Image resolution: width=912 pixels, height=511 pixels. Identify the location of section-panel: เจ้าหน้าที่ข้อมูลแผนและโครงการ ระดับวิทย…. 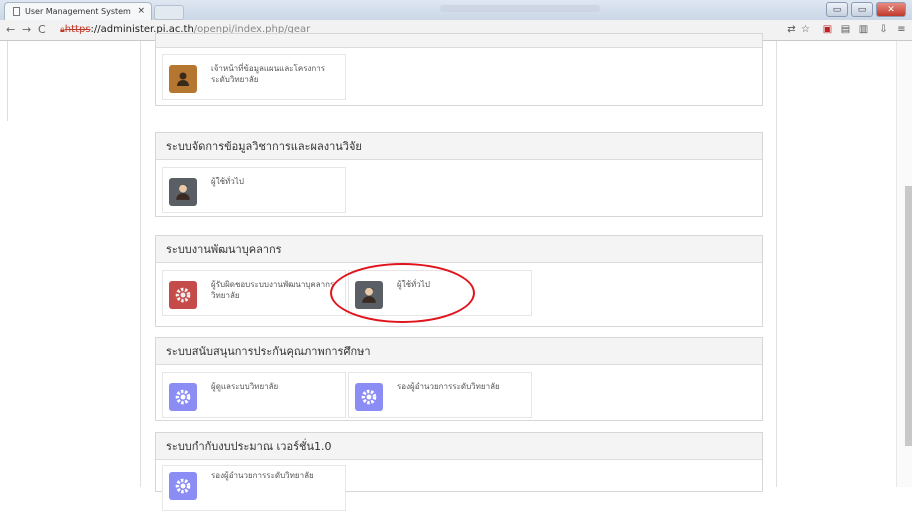
(459, 69).